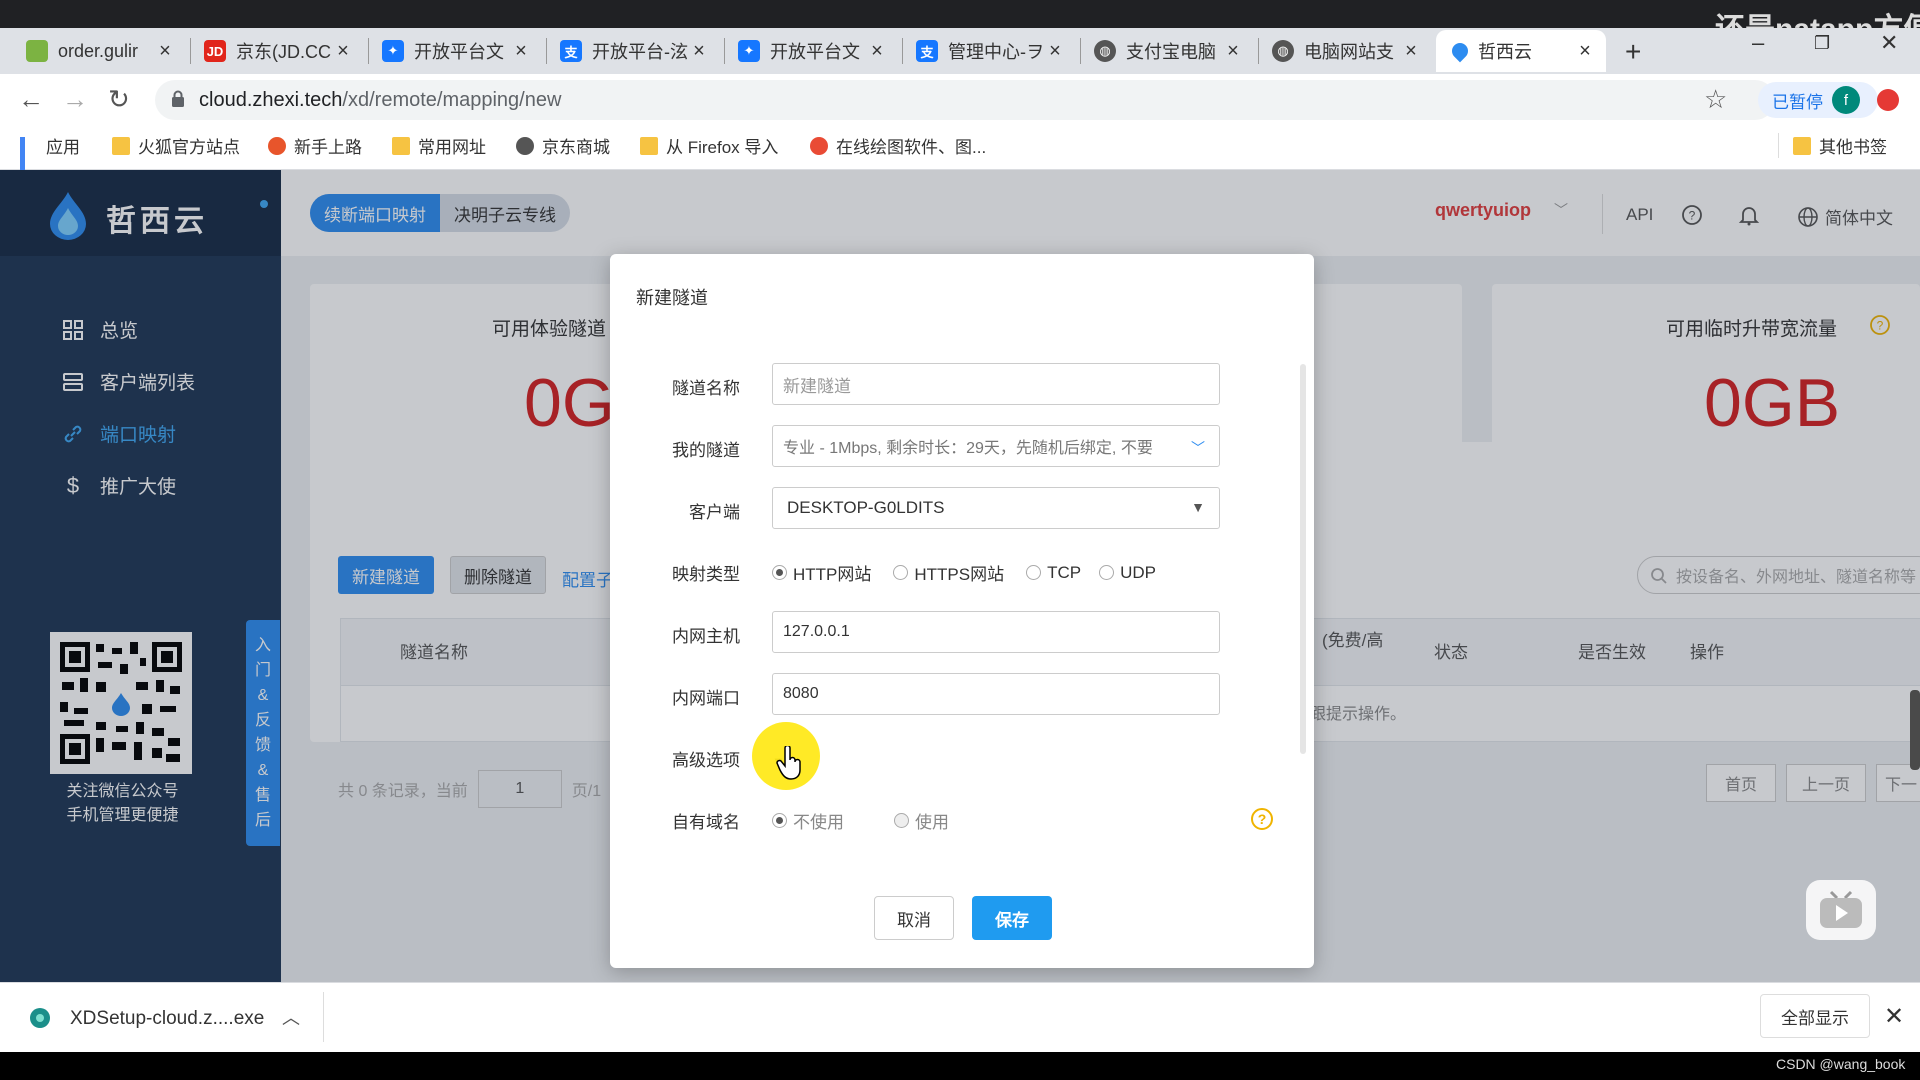 This screenshot has width=1920, height=1080. I want to click on bookmark-label: 其他书签, so click(1853, 147).